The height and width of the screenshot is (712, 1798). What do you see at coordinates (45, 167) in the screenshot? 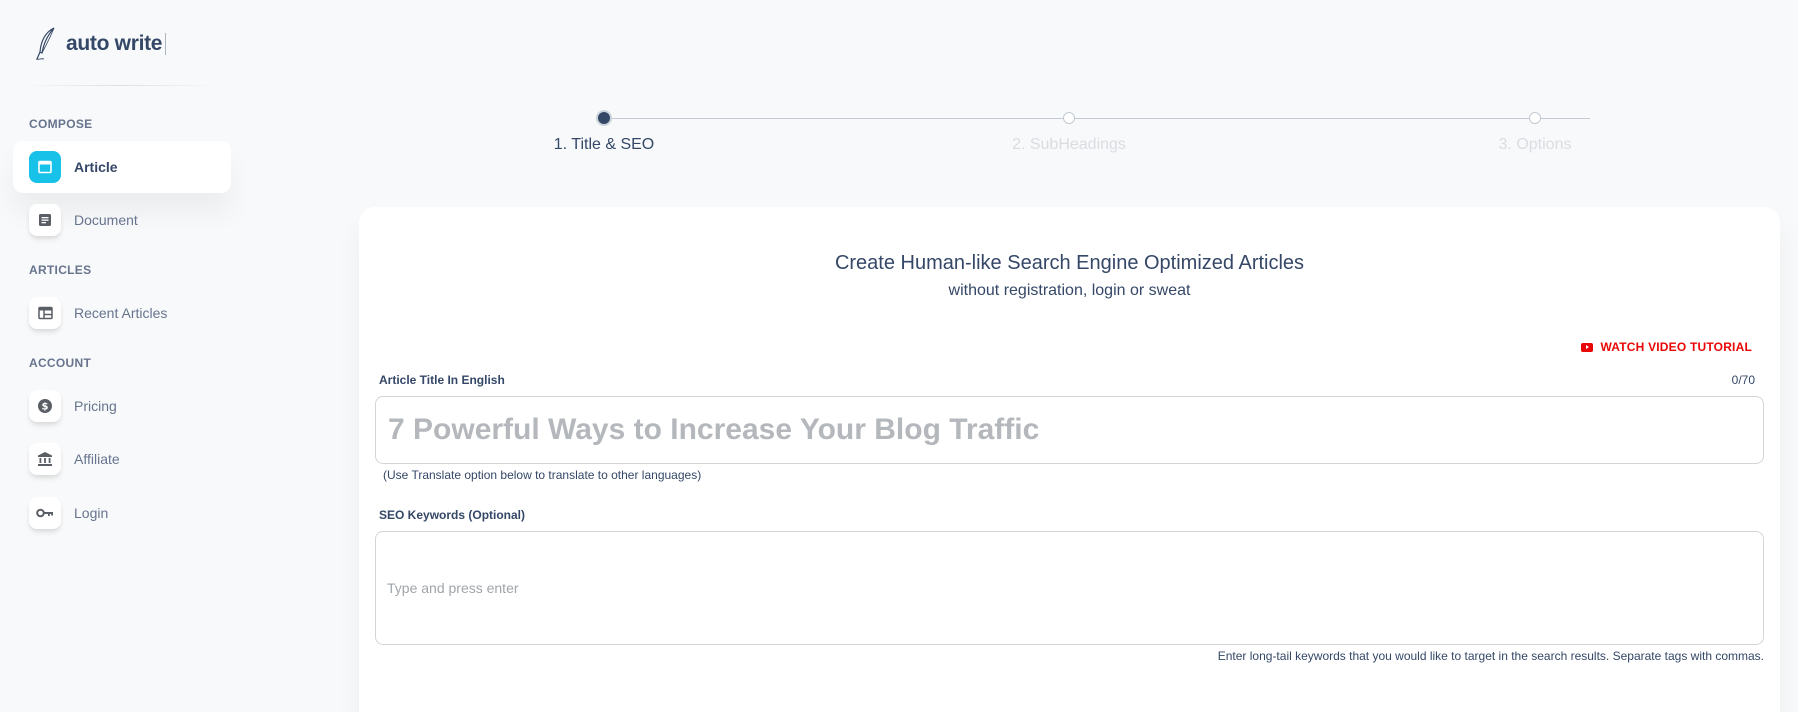
I see `window-icon` at bounding box center [45, 167].